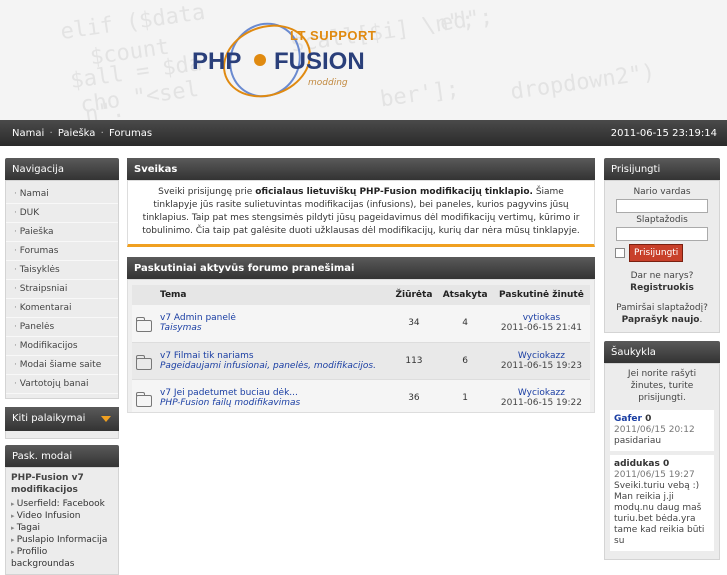 This screenshot has width=727, height=575. I want to click on last-post-cell: vytiokas 2011-06-15 21:41, so click(541, 324).